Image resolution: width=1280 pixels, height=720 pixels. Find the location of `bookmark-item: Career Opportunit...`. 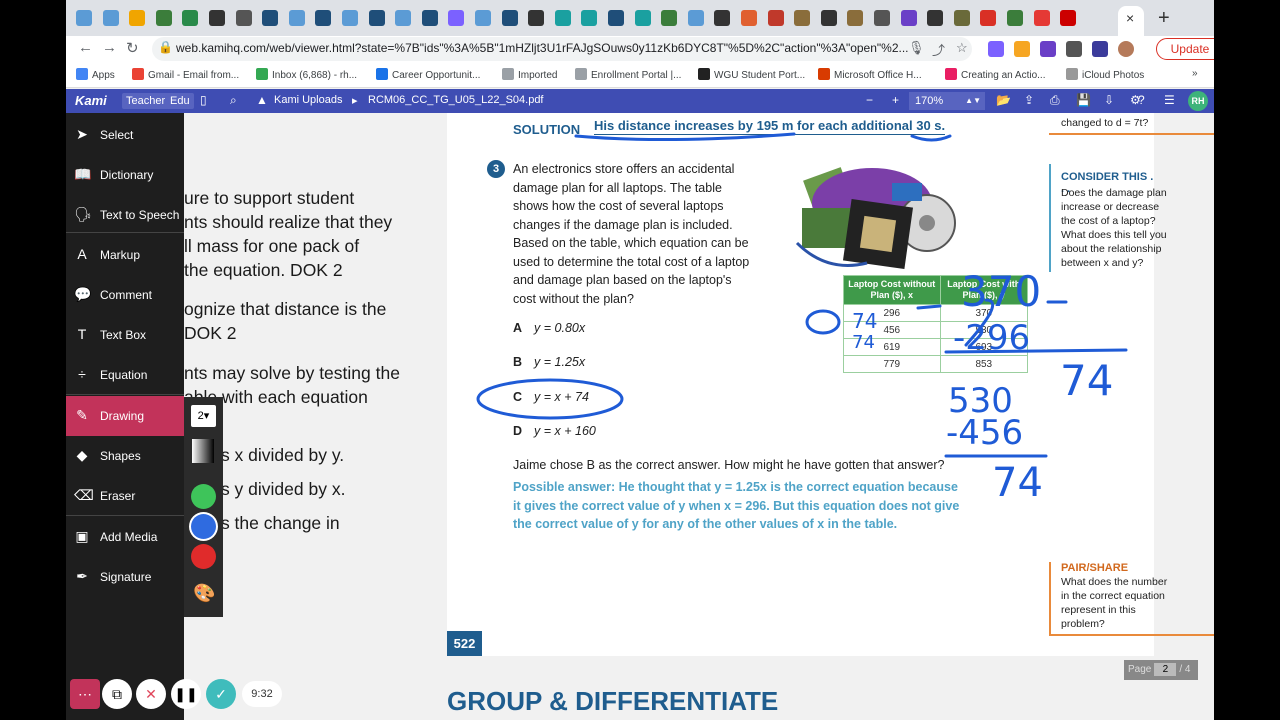

bookmark-item: Career Opportunit... is located at coordinates (428, 74).